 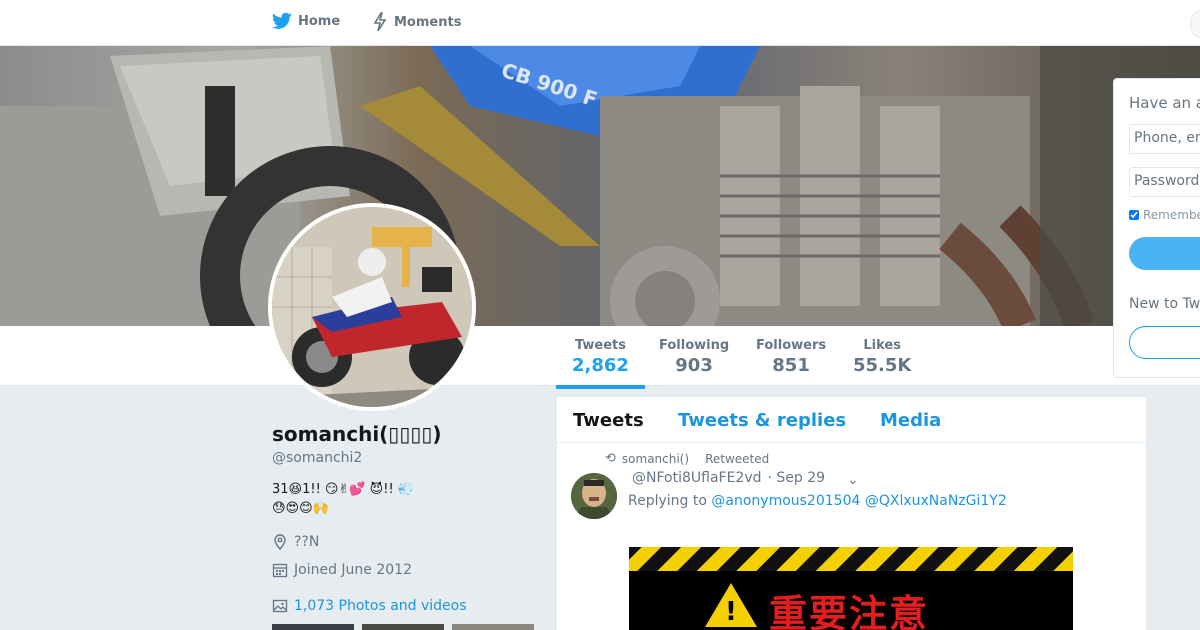 What do you see at coordinates (853, 480) in the screenshot?
I see `chevron-down-icon: ⌄` at bounding box center [853, 480].